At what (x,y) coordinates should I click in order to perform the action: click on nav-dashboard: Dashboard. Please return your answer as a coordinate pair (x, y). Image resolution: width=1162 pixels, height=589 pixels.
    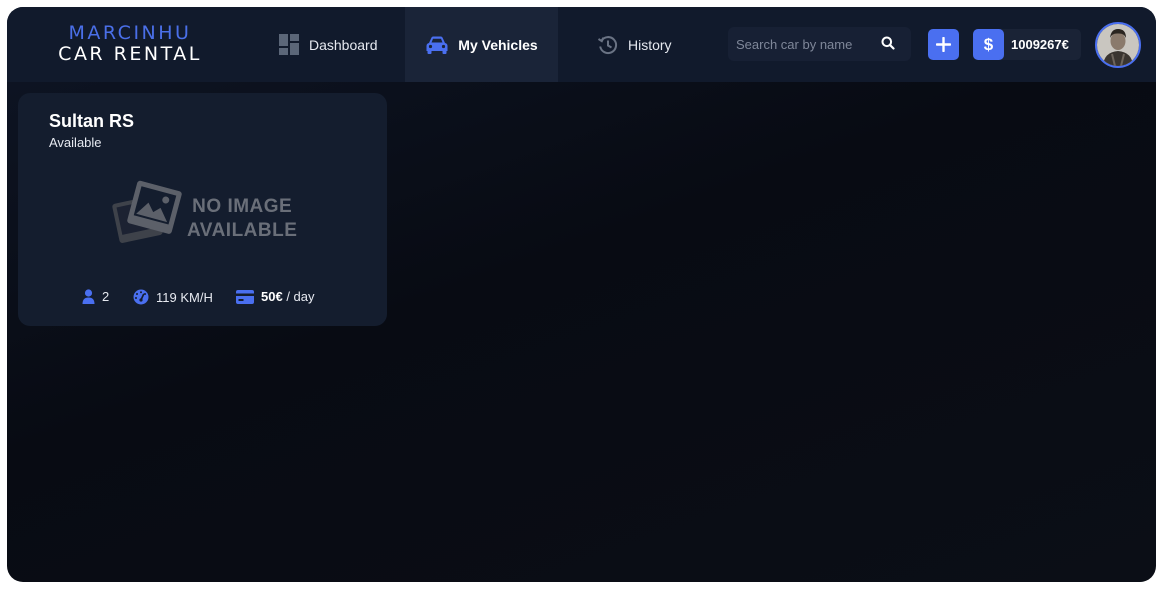
    Looking at the image, I should click on (328, 44).